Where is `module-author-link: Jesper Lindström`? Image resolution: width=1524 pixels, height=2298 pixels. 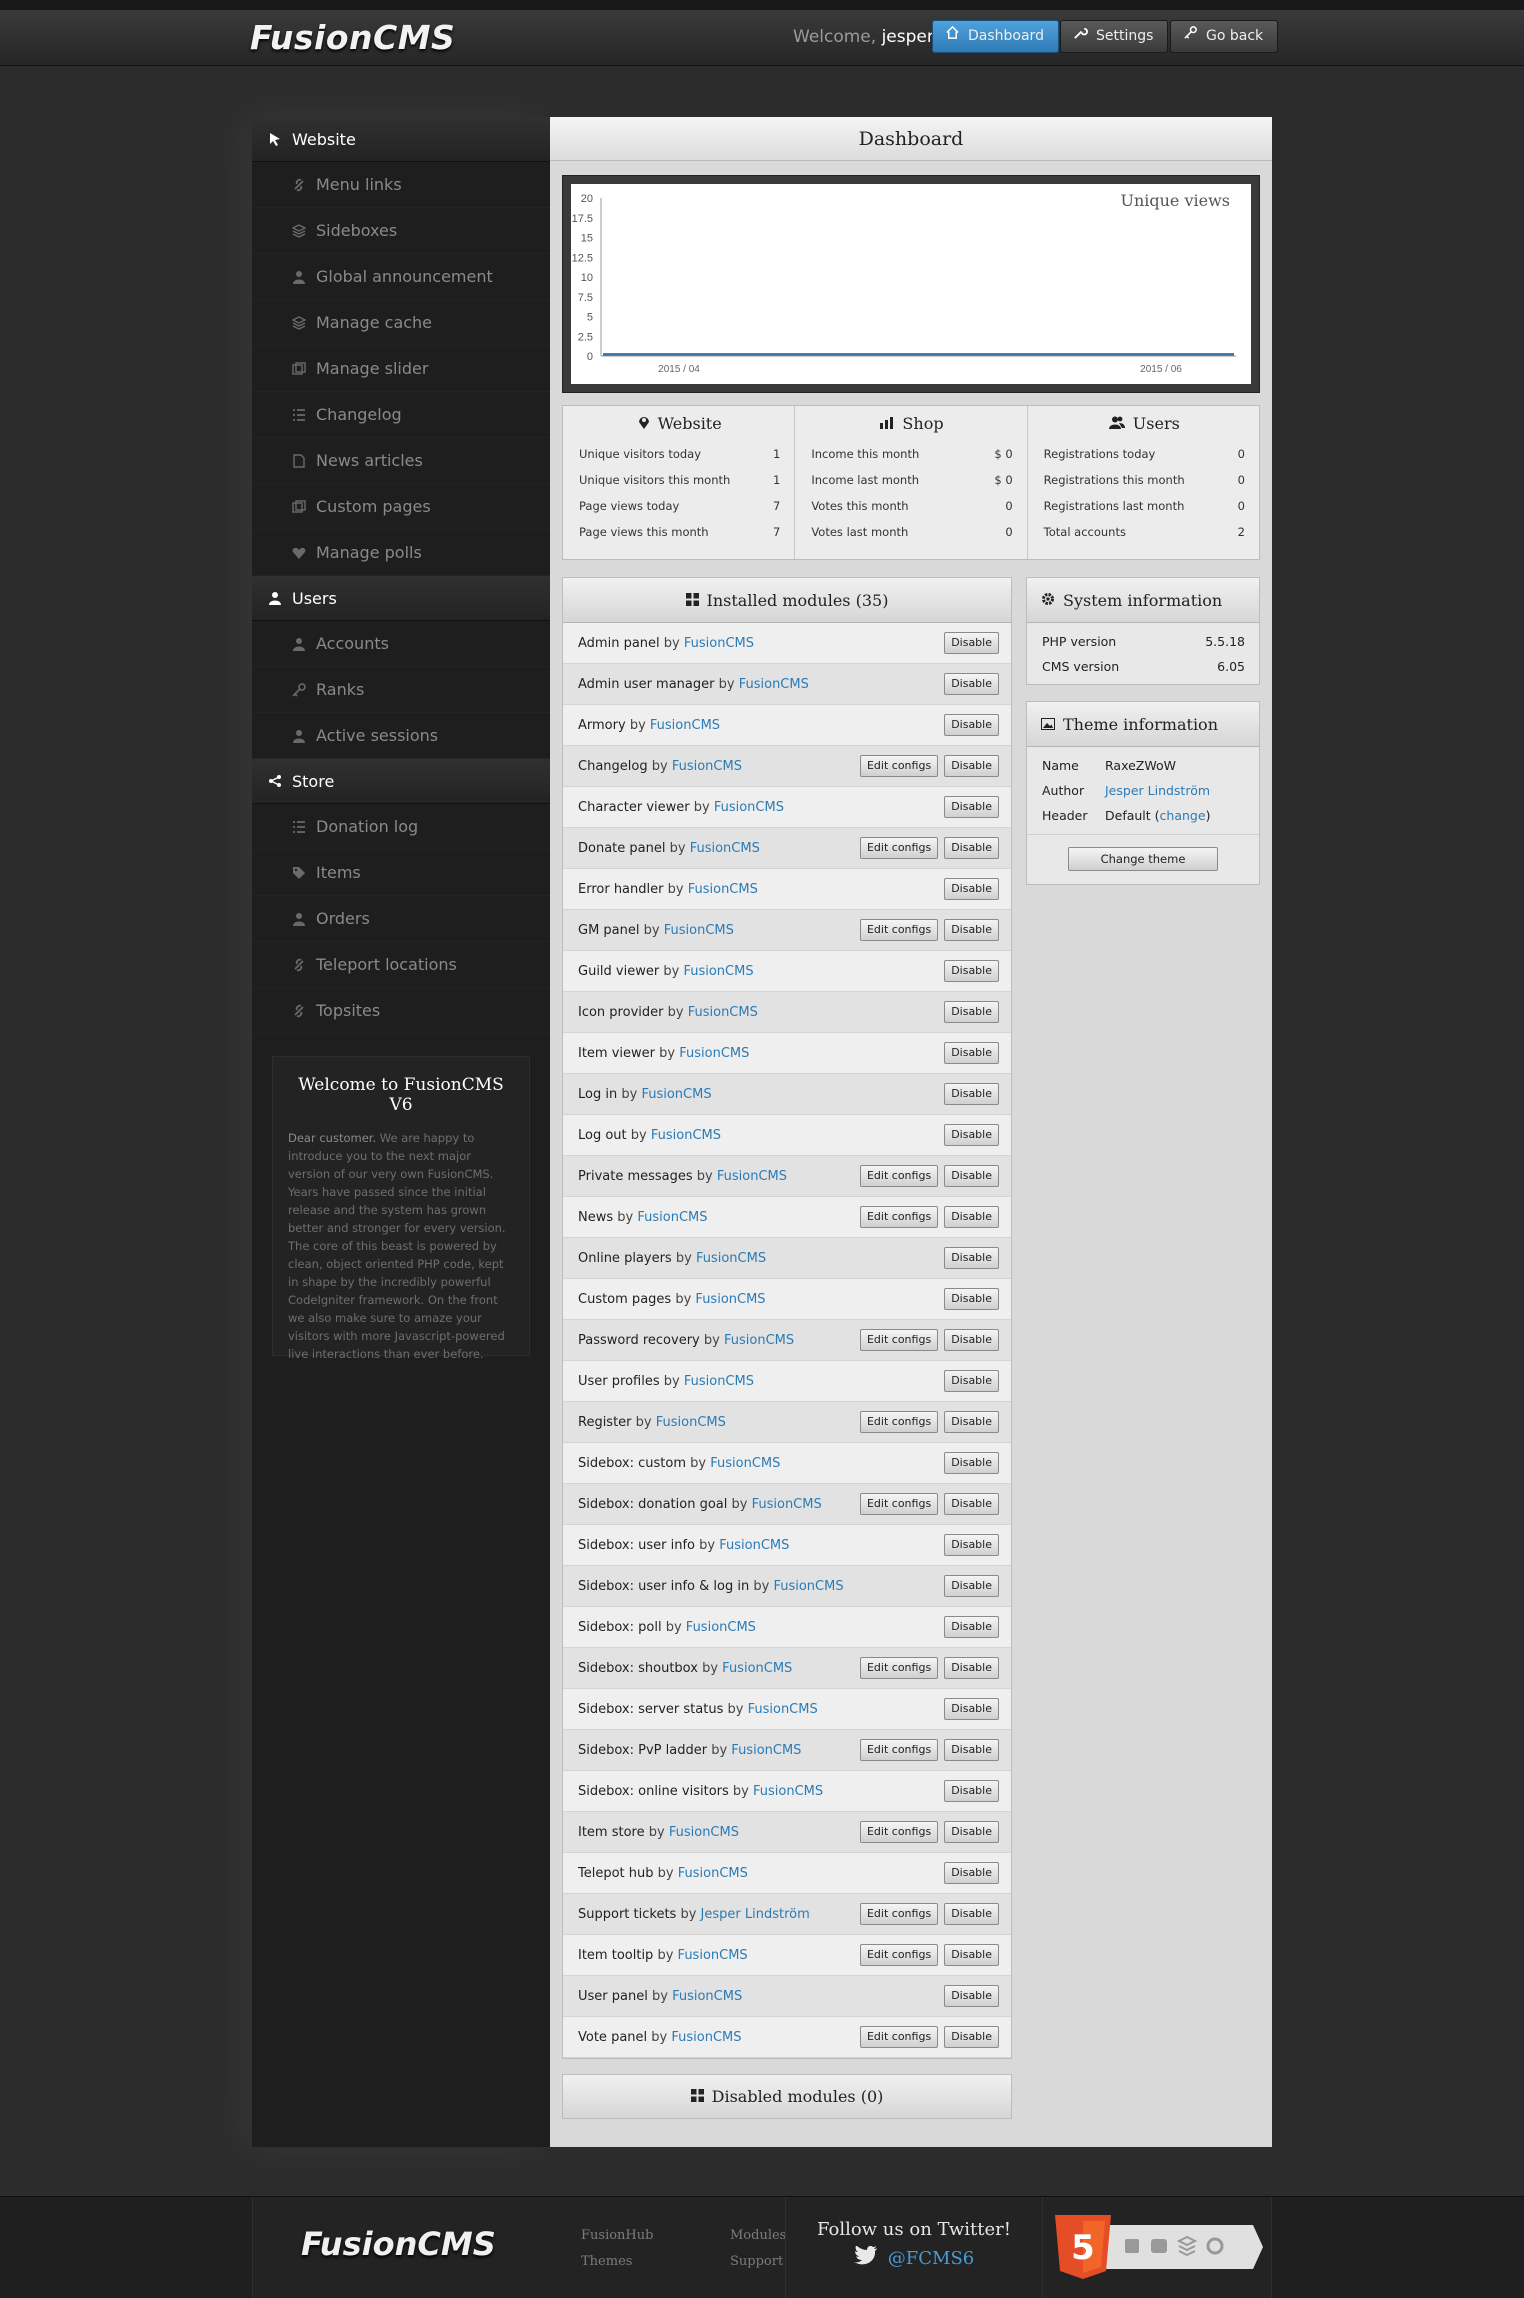 module-author-link: Jesper Lindström is located at coordinates (755, 1914).